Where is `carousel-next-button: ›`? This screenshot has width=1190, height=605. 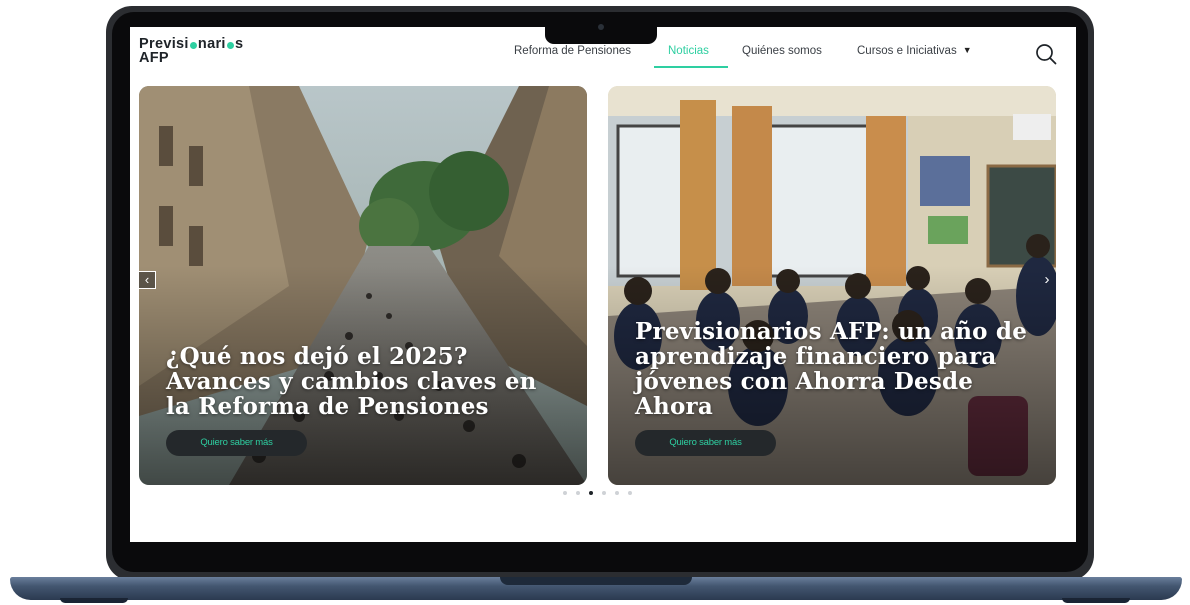 carousel-next-button: › is located at coordinates (1047, 280).